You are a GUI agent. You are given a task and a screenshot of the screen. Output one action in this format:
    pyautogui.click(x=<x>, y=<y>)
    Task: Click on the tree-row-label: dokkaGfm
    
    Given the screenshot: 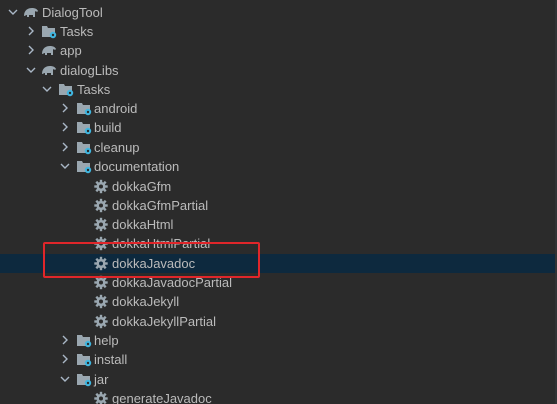 What is the action you would take?
    pyautogui.click(x=142, y=186)
    